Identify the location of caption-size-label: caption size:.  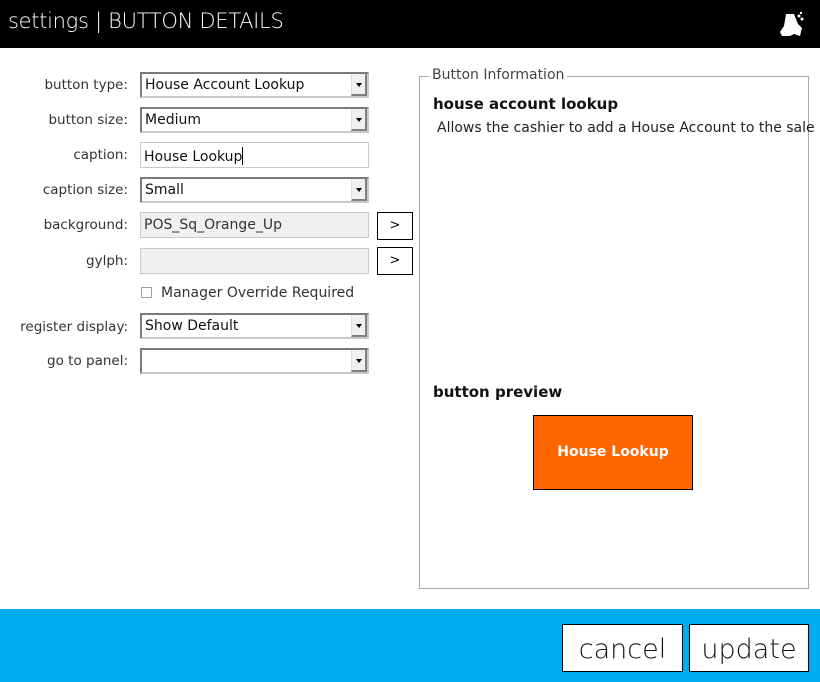
(85, 190).